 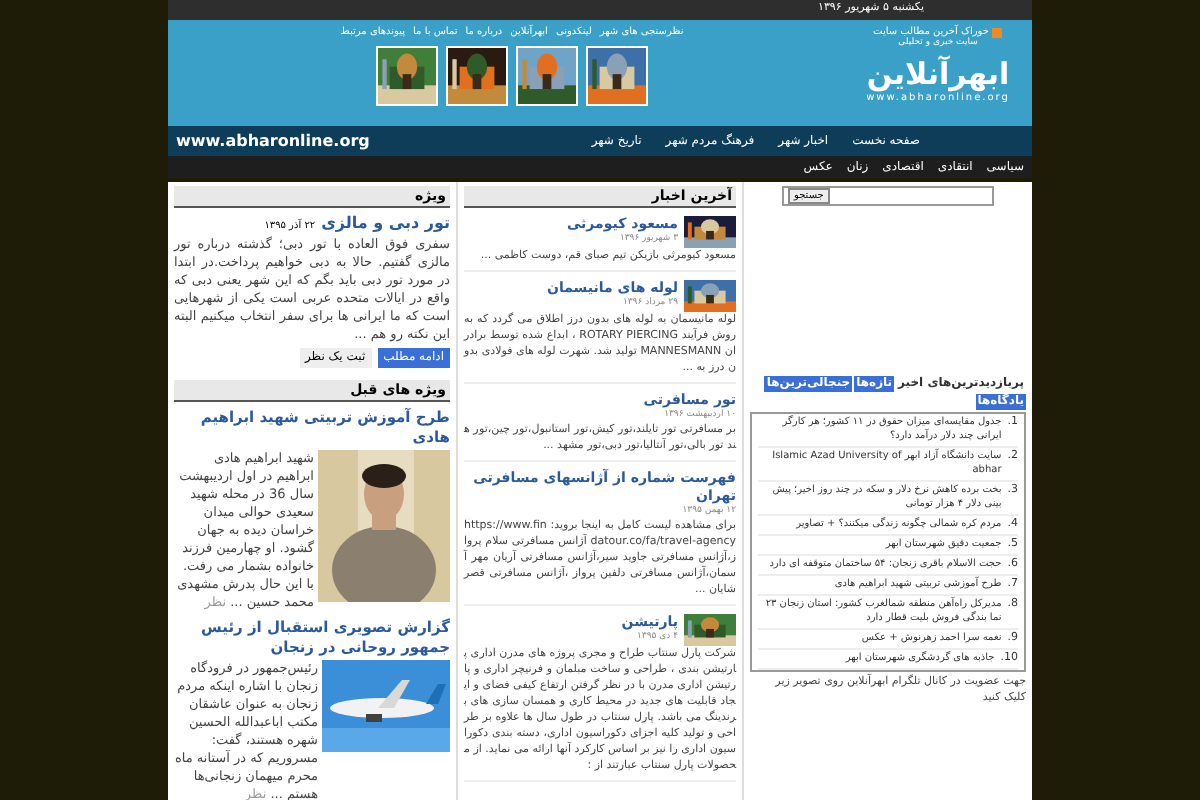 I want to click on site-logo: ابهرآنلاین, so click(x=938, y=74).